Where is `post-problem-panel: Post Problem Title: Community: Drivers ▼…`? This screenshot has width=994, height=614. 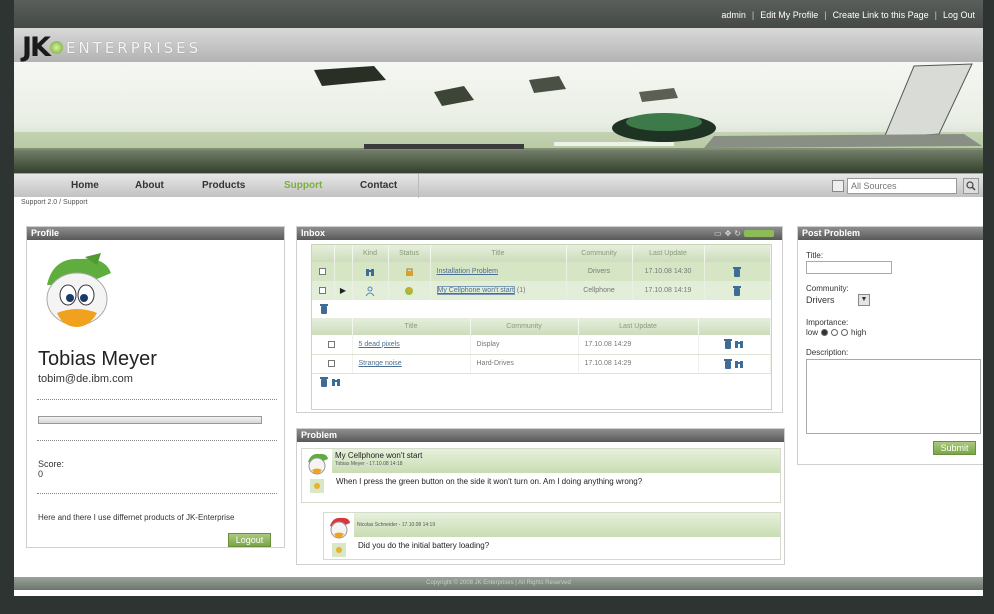 post-problem-panel: Post Problem Title: Community: Drivers ▼… is located at coordinates (890, 345).